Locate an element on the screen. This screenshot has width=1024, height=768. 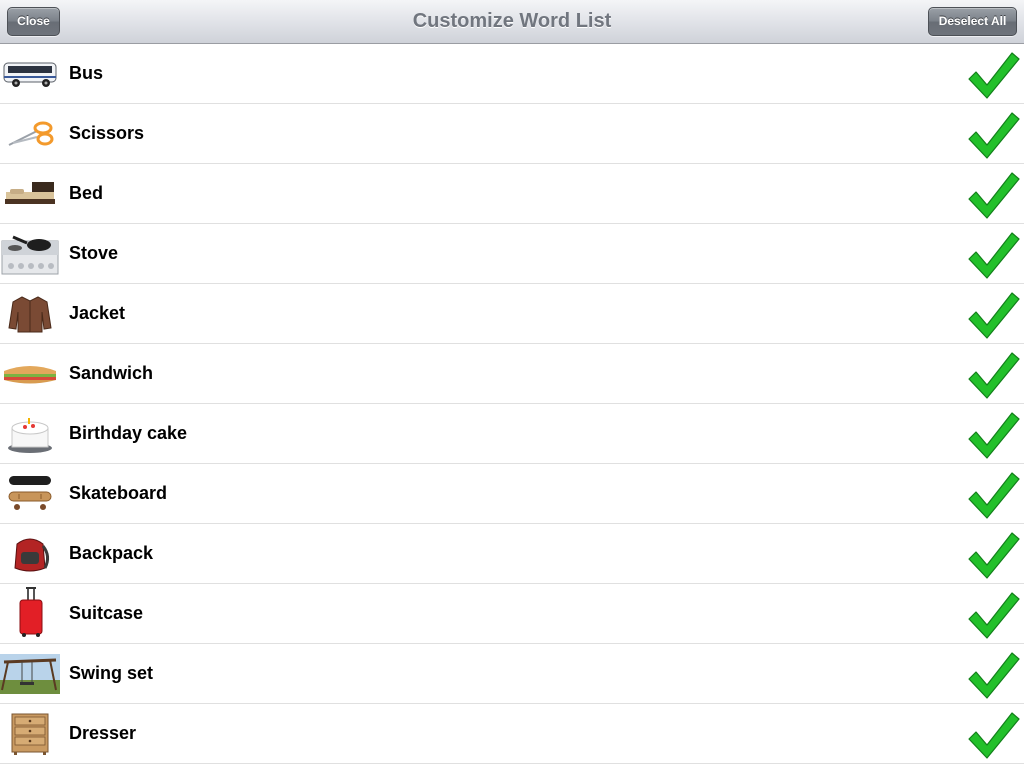
bus-icon is located at coordinates (30, 74).